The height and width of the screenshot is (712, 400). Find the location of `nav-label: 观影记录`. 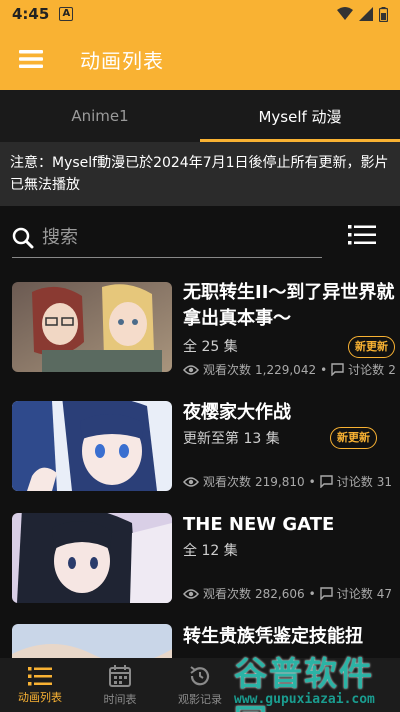

nav-label: 观影记录 is located at coordinates (200, 699).